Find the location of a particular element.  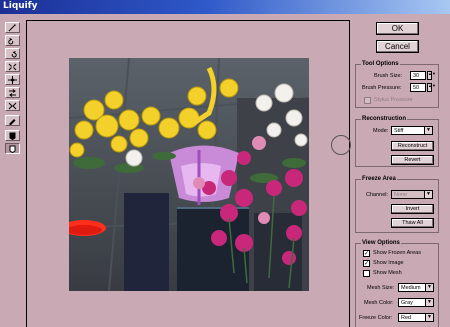

pucker-icon is located at coordinates (12, 66).